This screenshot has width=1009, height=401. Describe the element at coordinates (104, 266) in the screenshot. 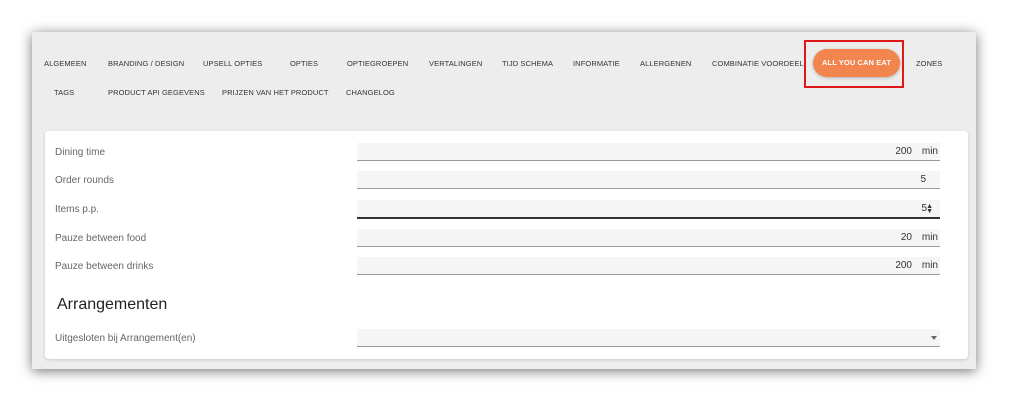

I see `pauze-drinks-label: Pauze between drinks` at that location.